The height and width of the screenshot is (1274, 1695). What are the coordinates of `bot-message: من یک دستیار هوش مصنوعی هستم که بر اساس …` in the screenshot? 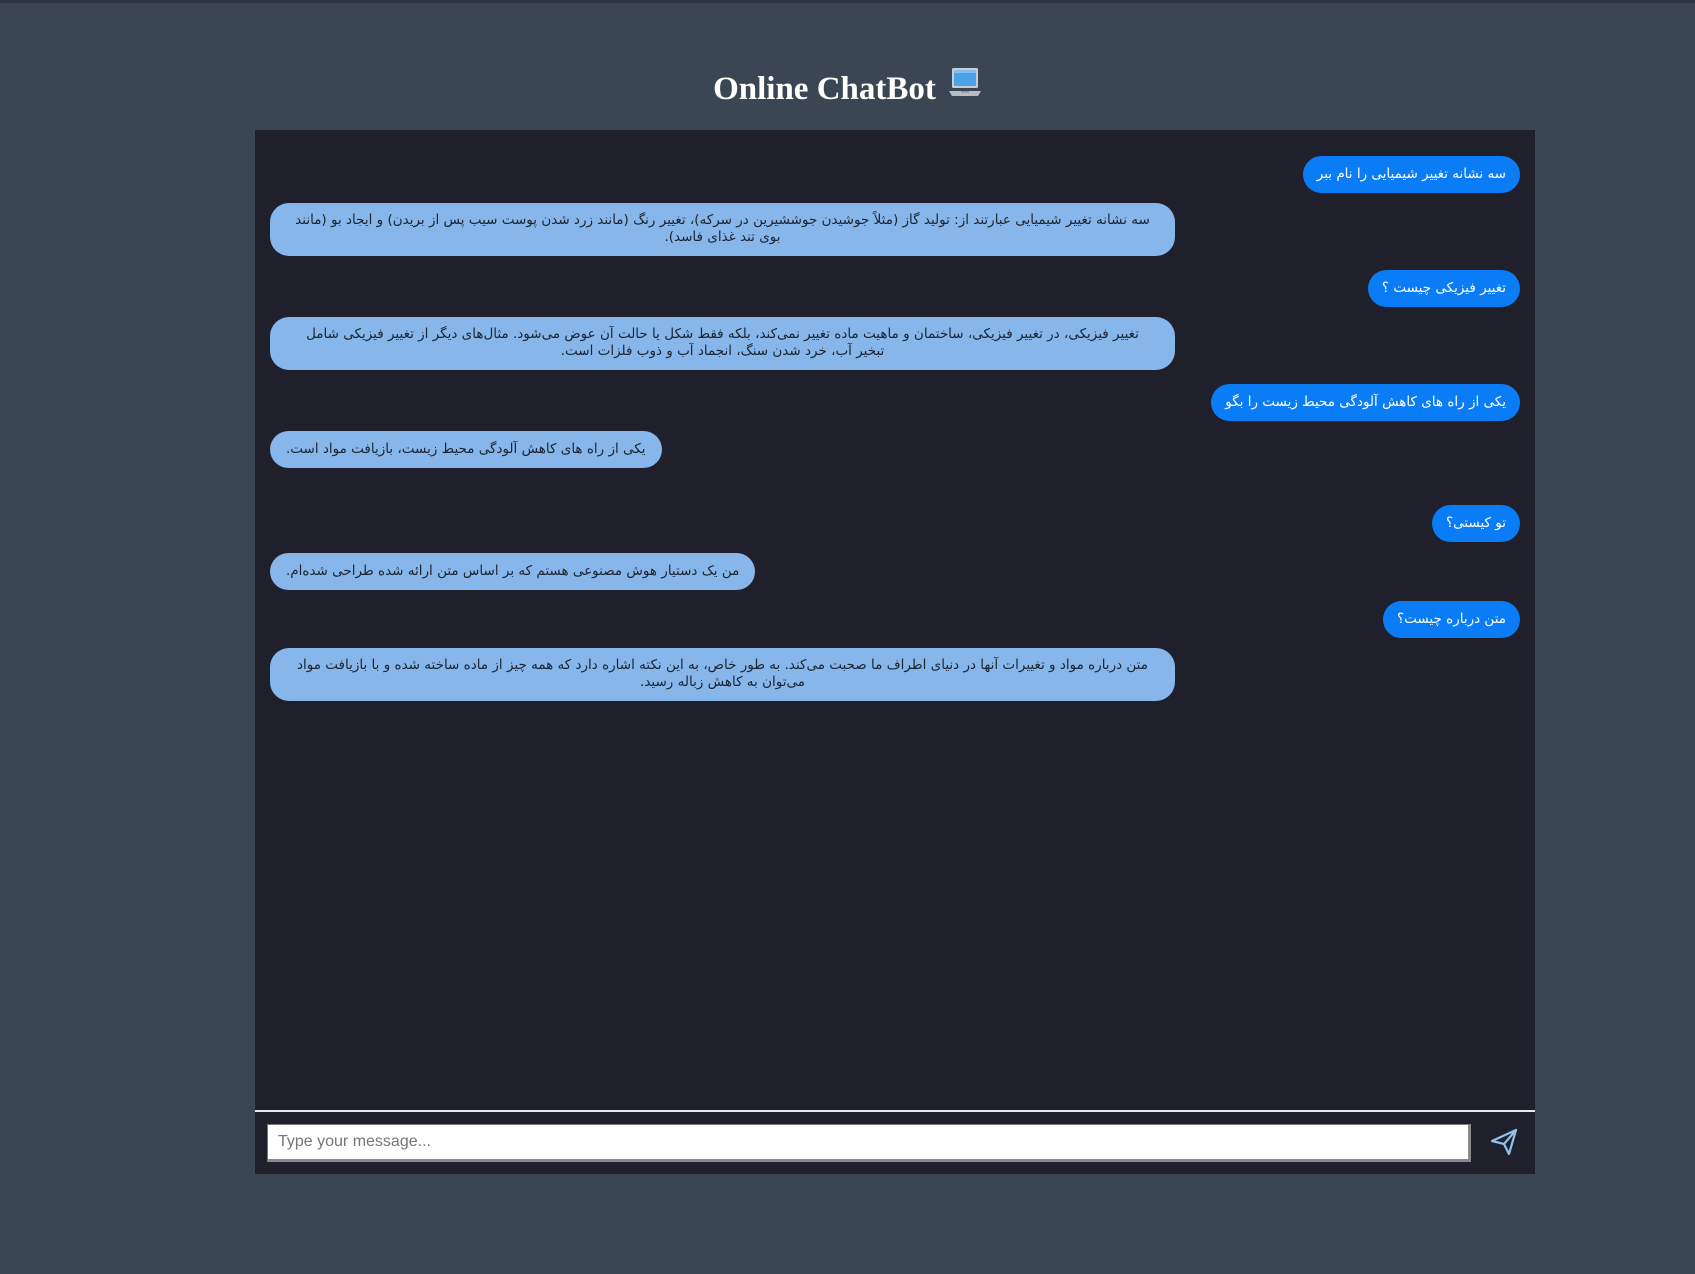 It's located at (513, 571).